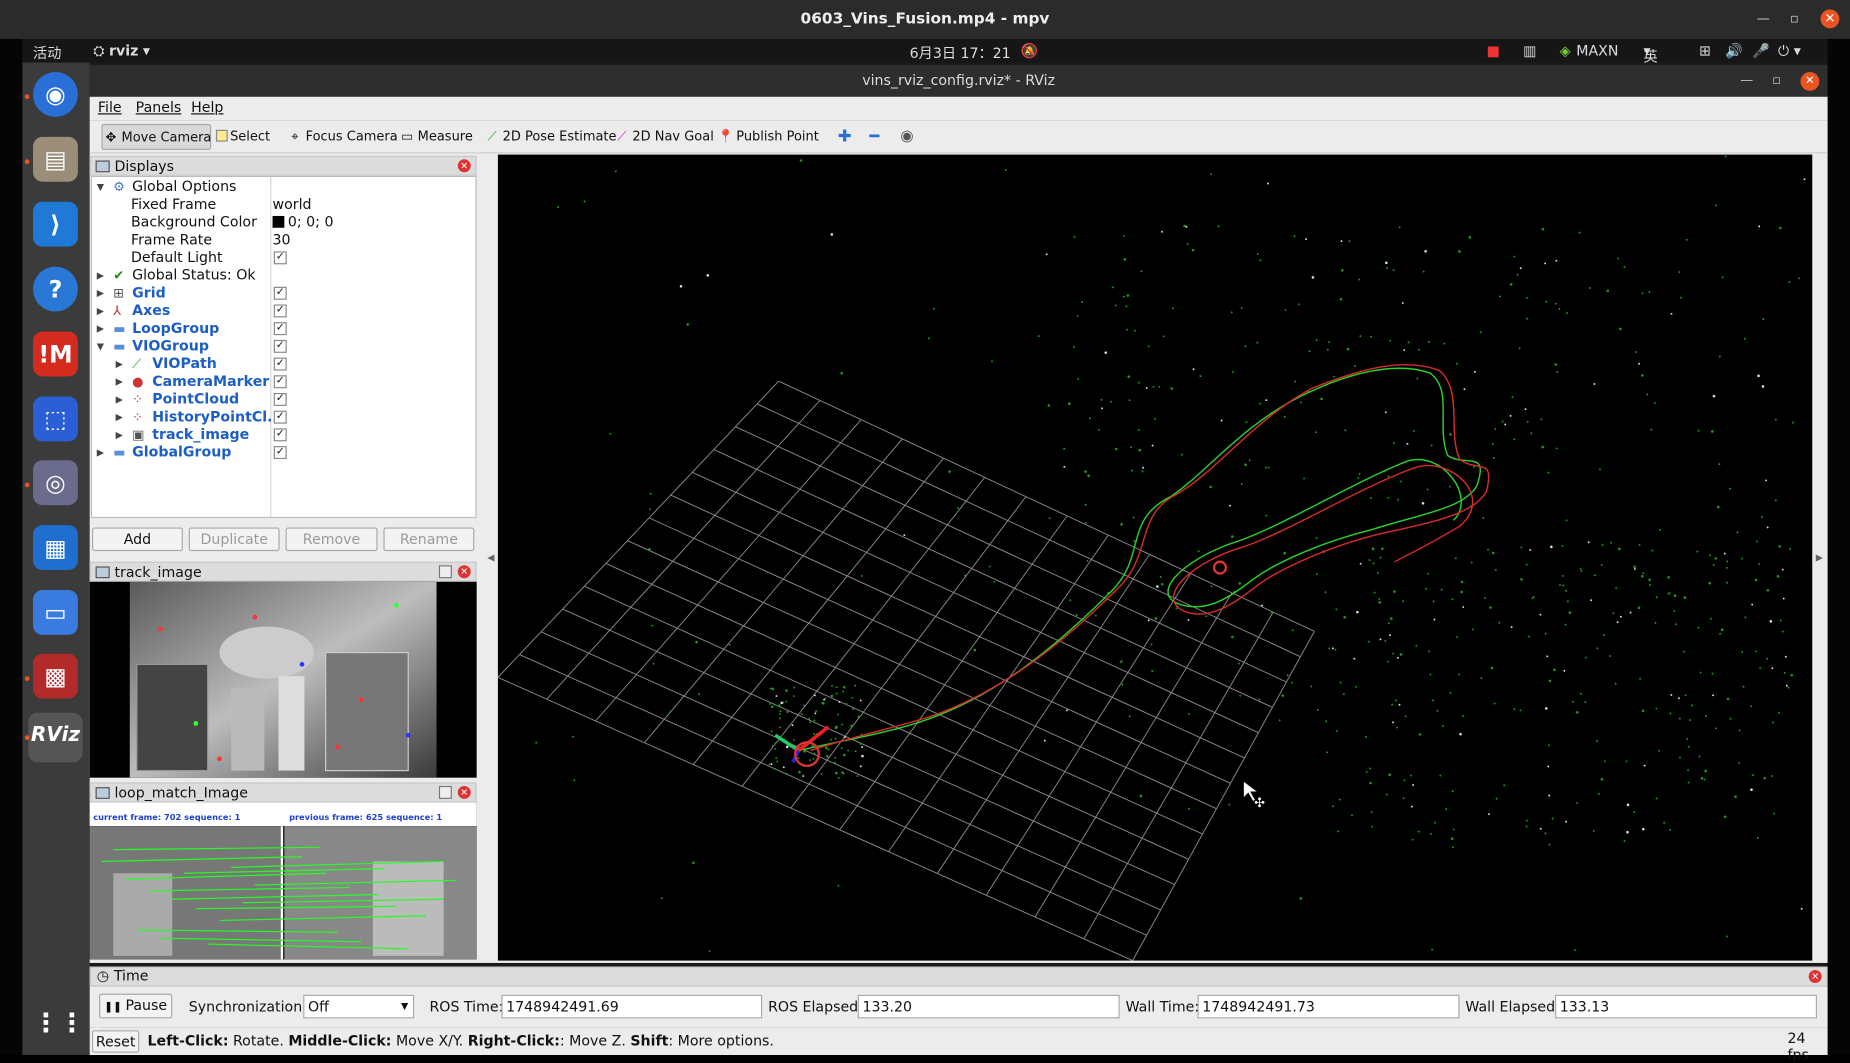 The image size is (1850, 1063). Describe the element at coordinates (137, 539) in the screenshot. I see `add-button: Add` at that location.